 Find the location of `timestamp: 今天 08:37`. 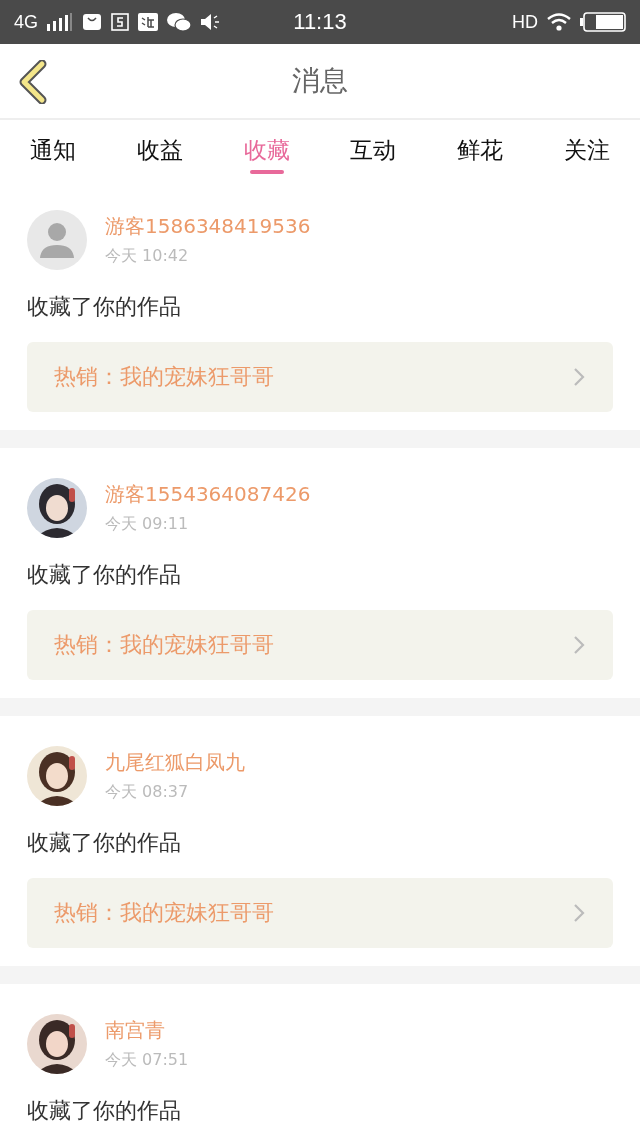

timestamp: 今天 08:37 is located at coordinates (147, 792).